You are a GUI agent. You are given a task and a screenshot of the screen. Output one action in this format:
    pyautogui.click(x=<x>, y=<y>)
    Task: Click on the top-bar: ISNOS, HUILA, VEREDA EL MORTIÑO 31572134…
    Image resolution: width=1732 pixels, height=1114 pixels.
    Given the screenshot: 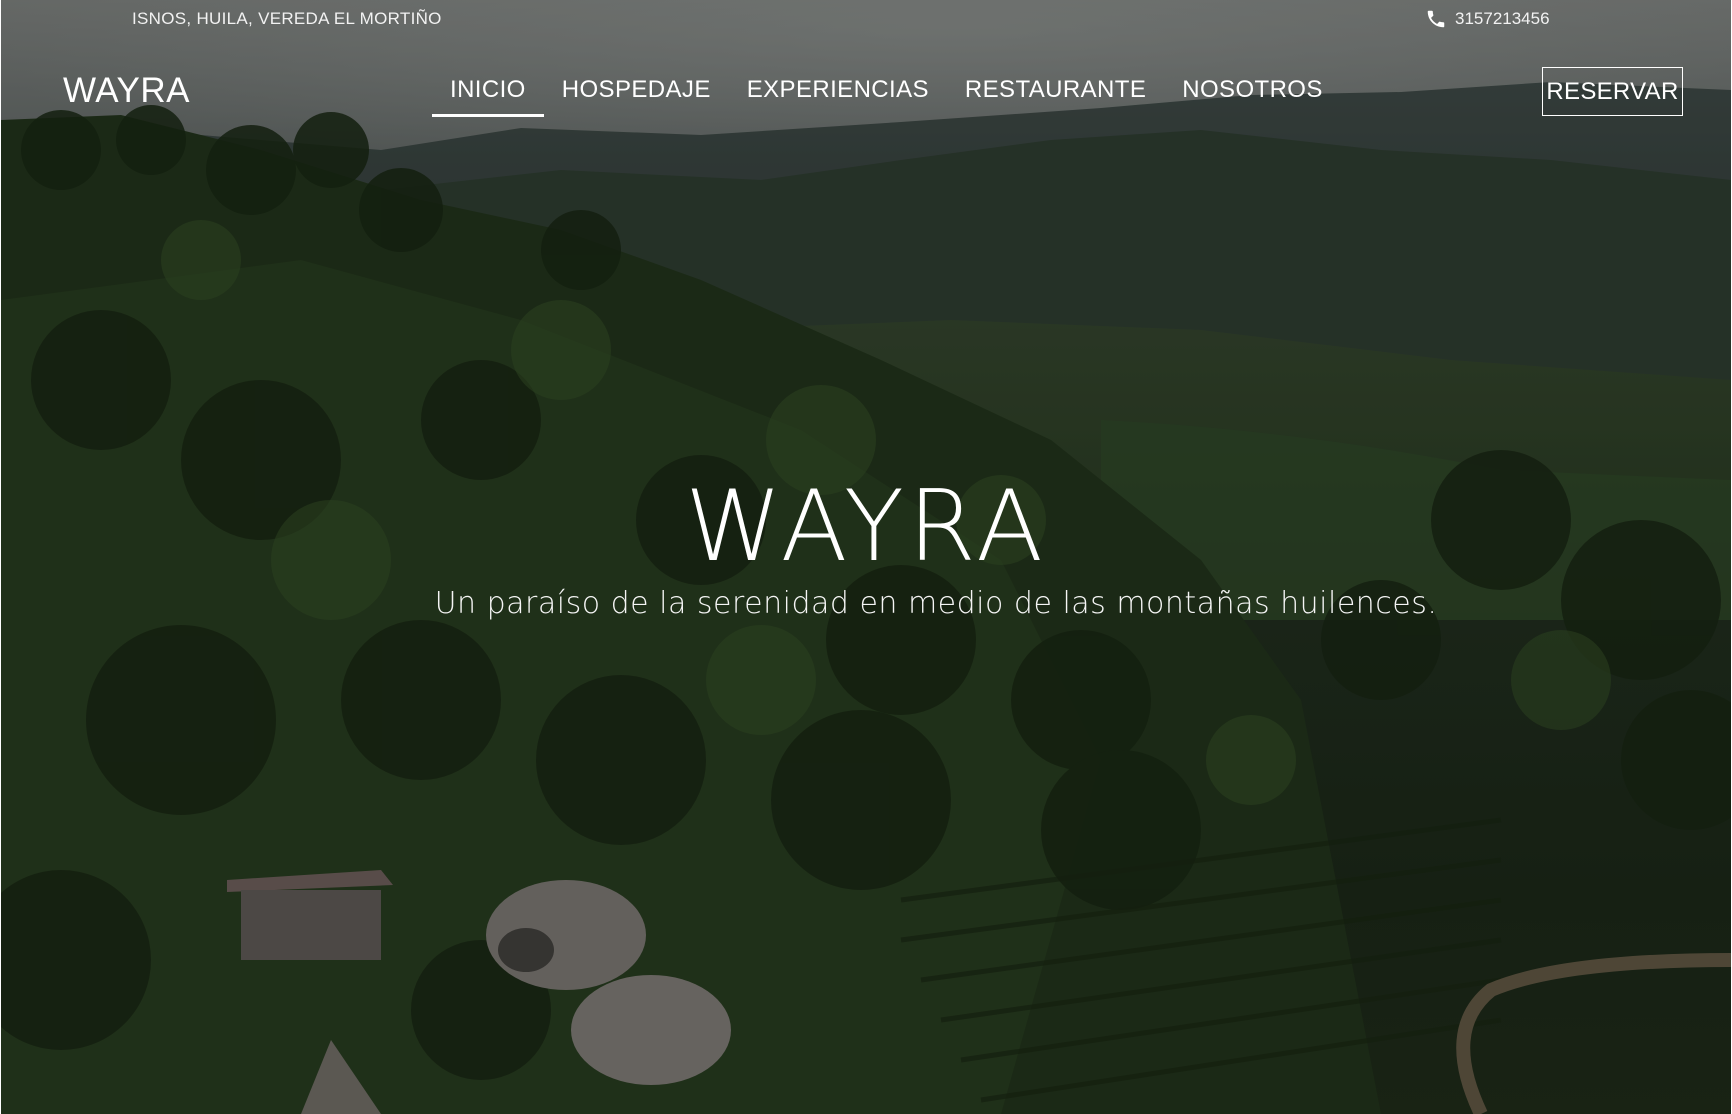 What is the action you would take?
    pyautogui.click(x=866, y=20)
    